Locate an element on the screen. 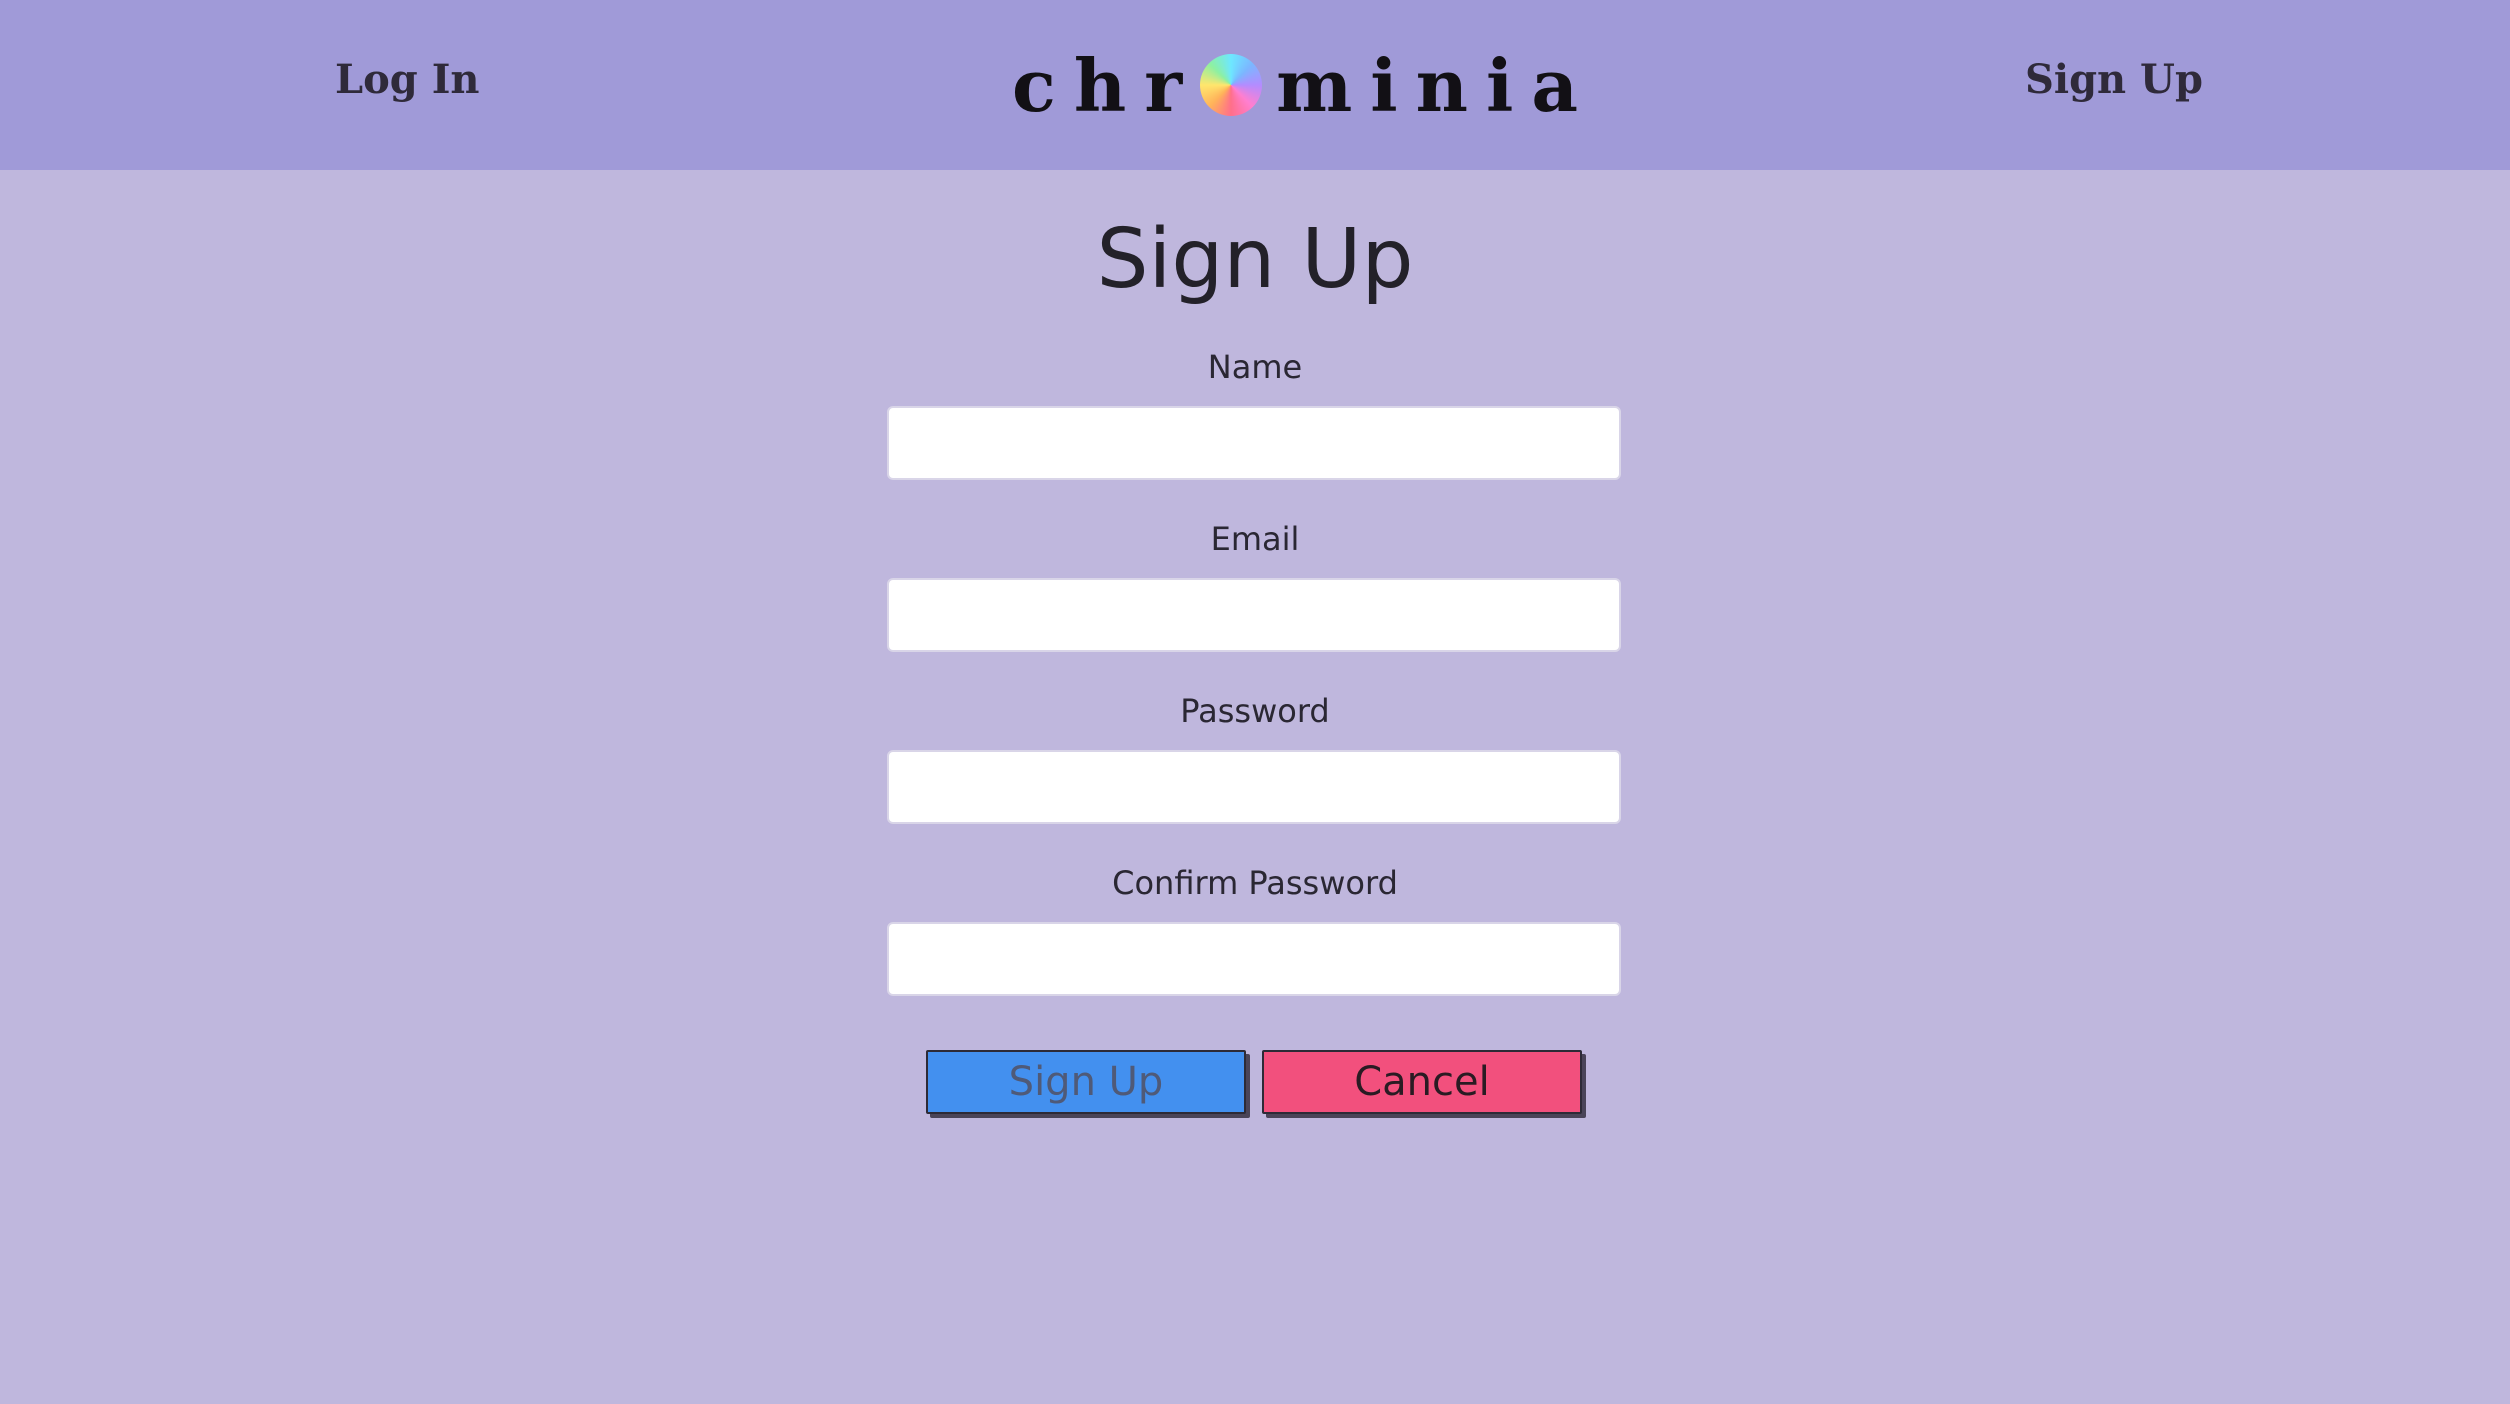 This screenshot has height=1404, width=2510. confirm-password-label: Confirm Password is located at coordinates (1255, 883).